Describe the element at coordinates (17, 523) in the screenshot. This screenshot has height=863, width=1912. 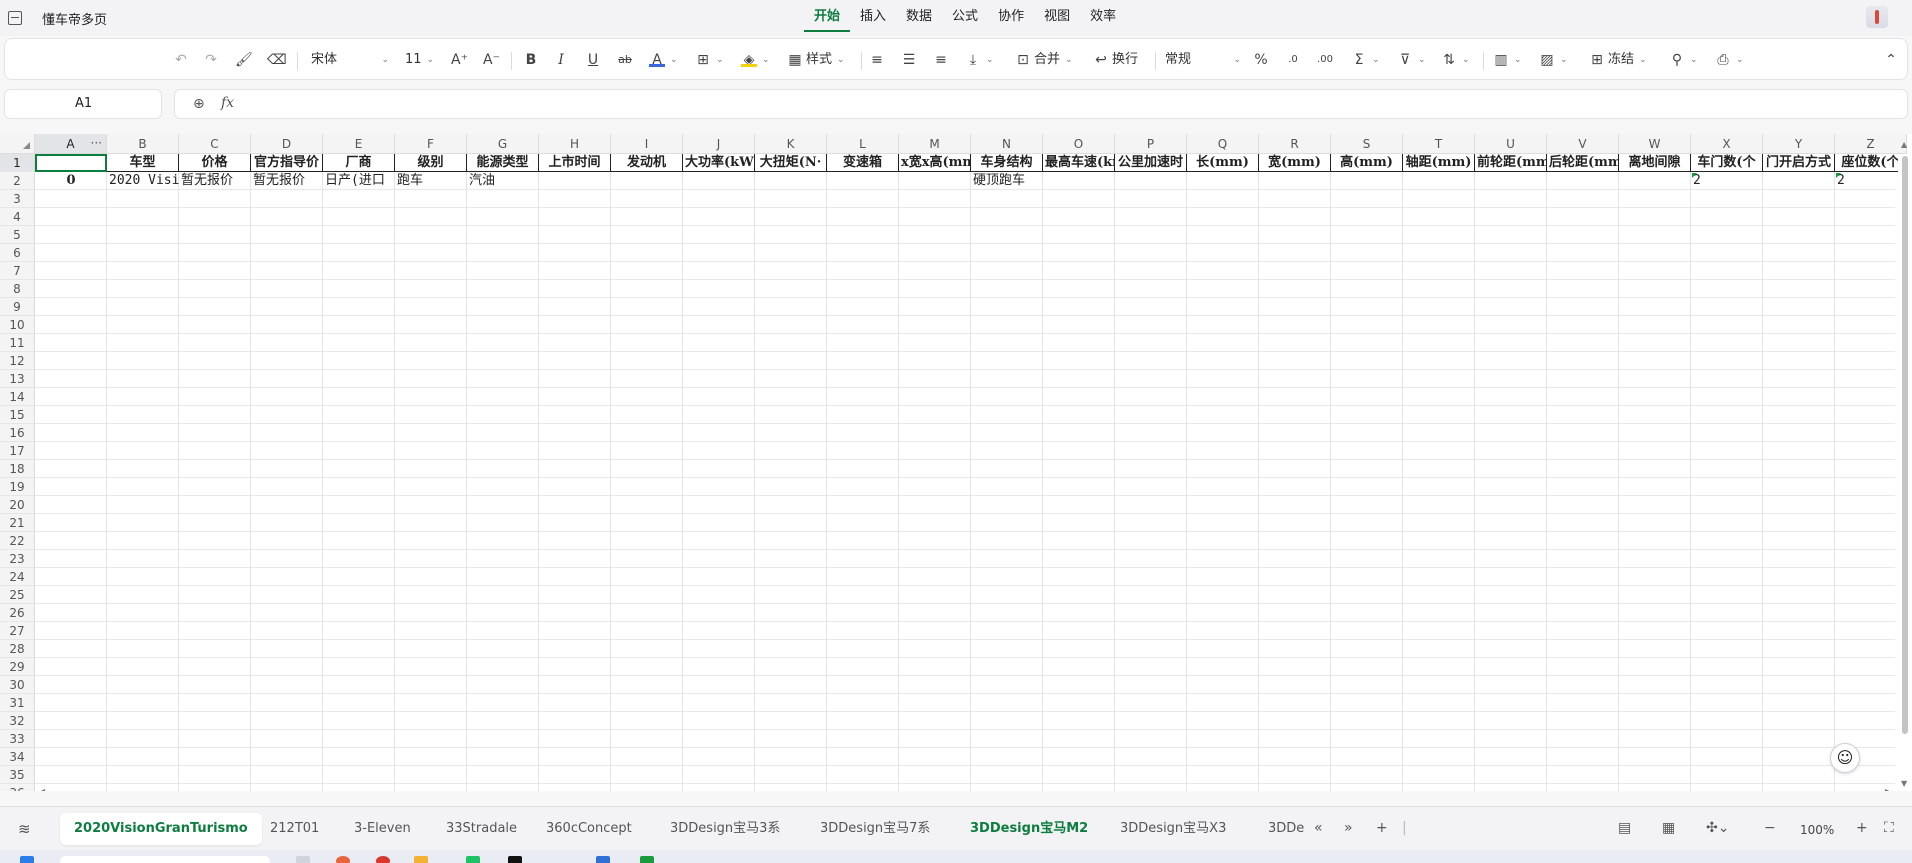
I see `row-header-21: 21` at that location.